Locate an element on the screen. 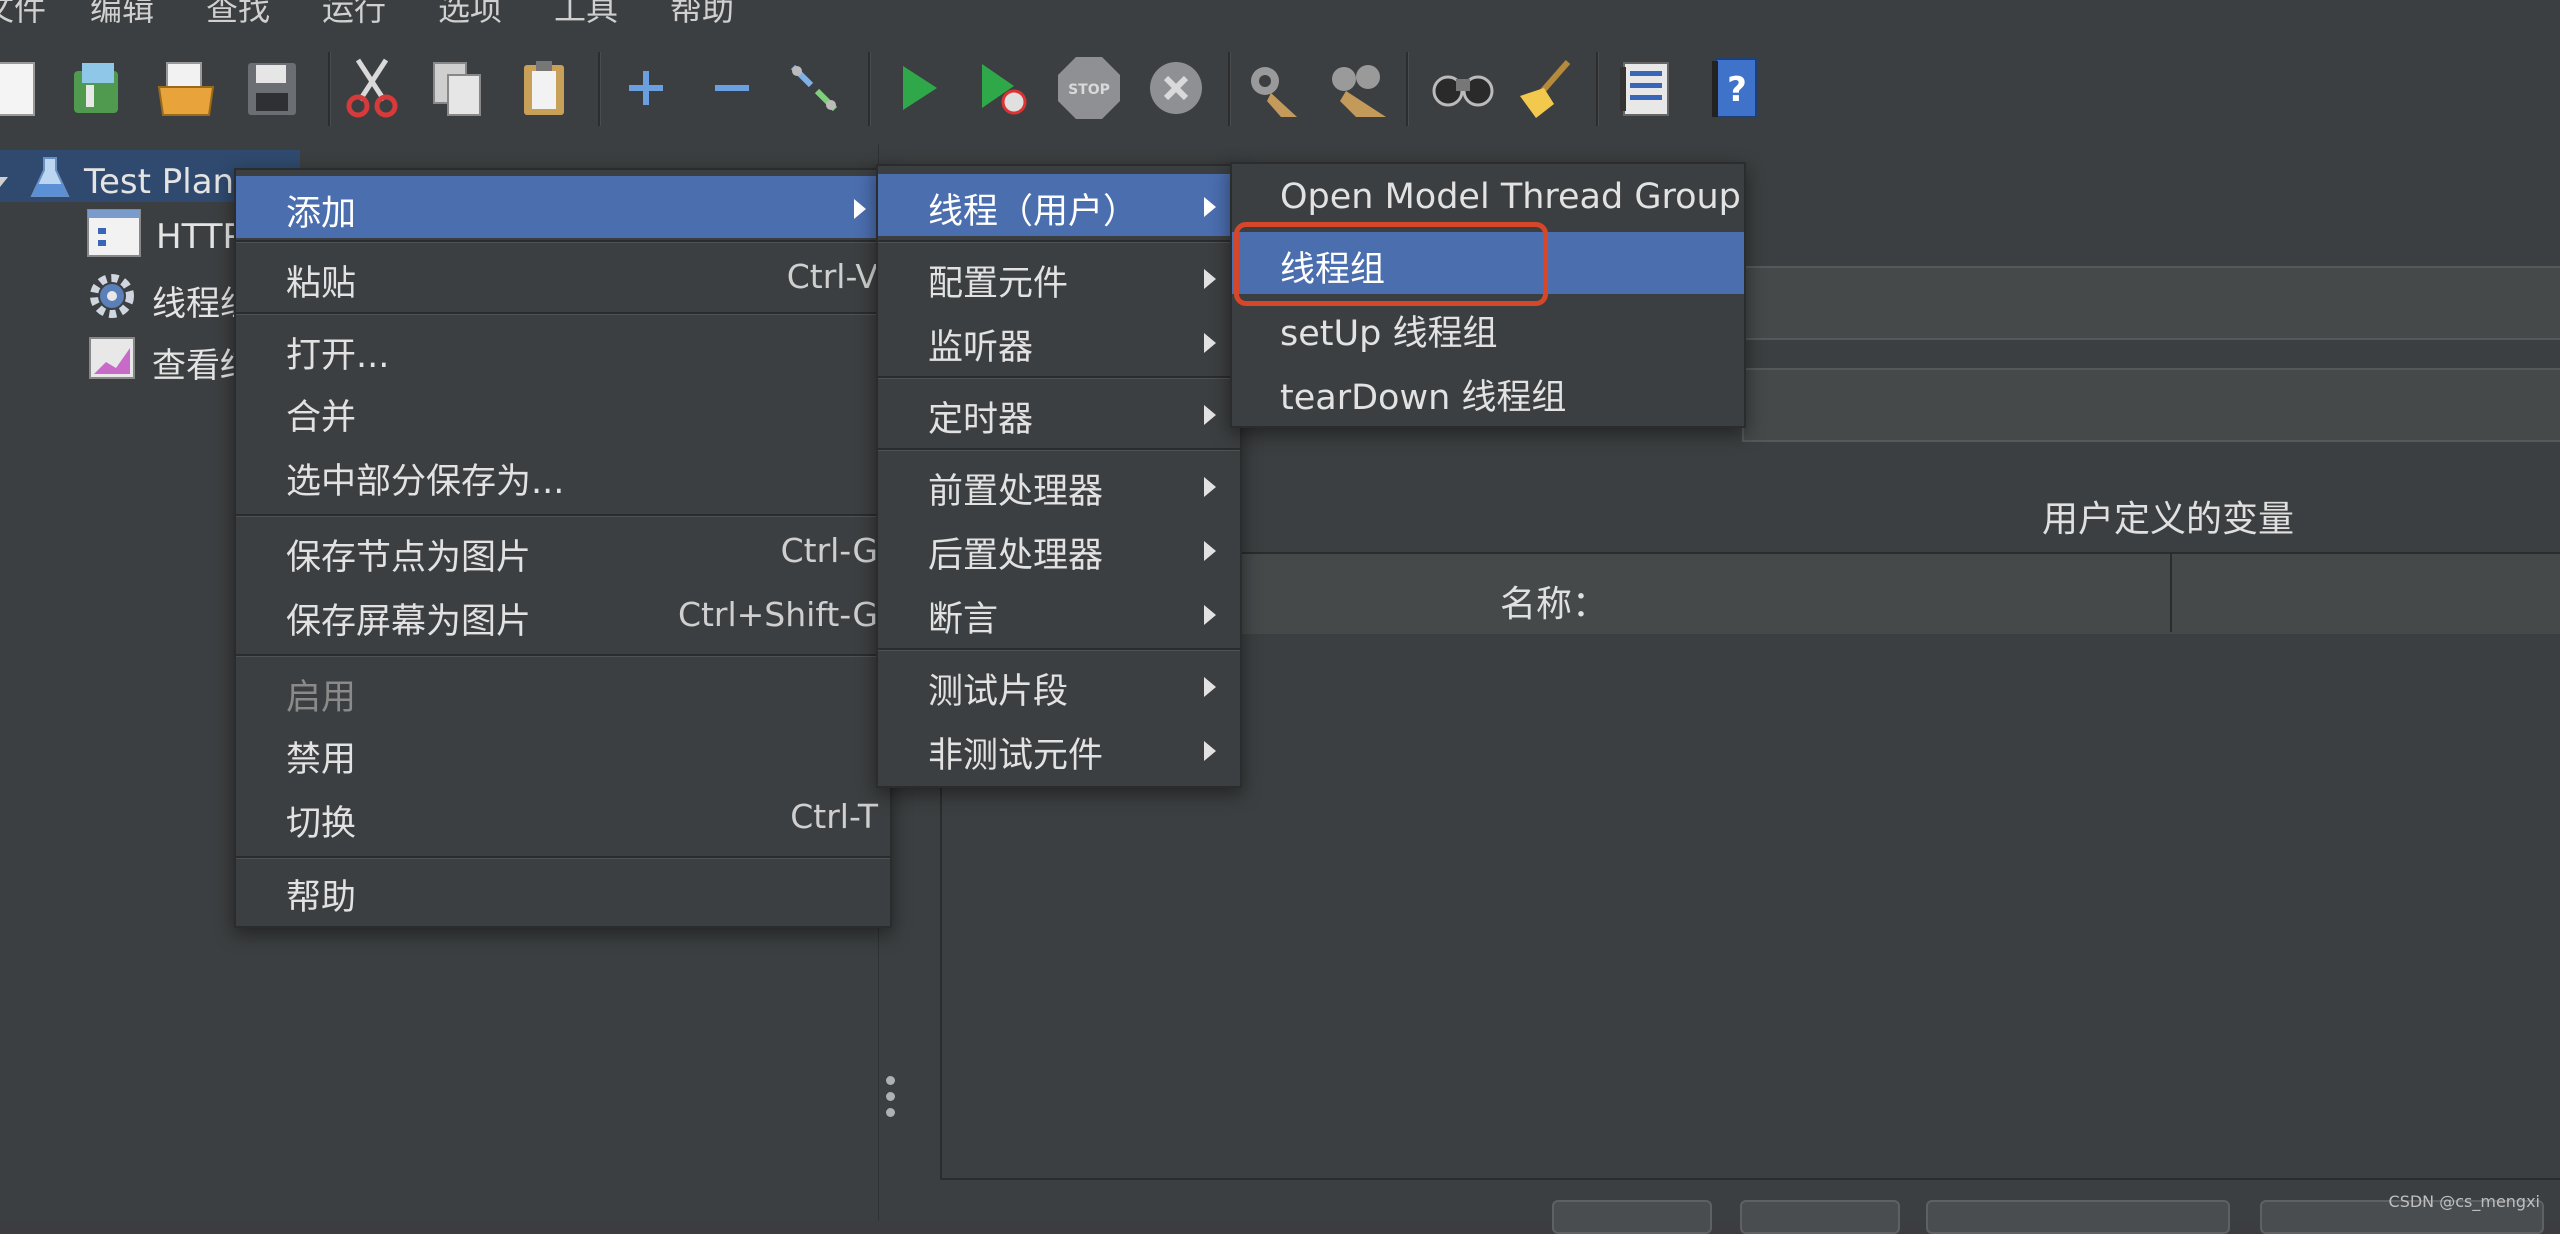 Image resolution: width=2560 pixels, height=1234 pixels. menu-item-toggle: 切换 Ctrl-T is located at coordinates (563, 817).